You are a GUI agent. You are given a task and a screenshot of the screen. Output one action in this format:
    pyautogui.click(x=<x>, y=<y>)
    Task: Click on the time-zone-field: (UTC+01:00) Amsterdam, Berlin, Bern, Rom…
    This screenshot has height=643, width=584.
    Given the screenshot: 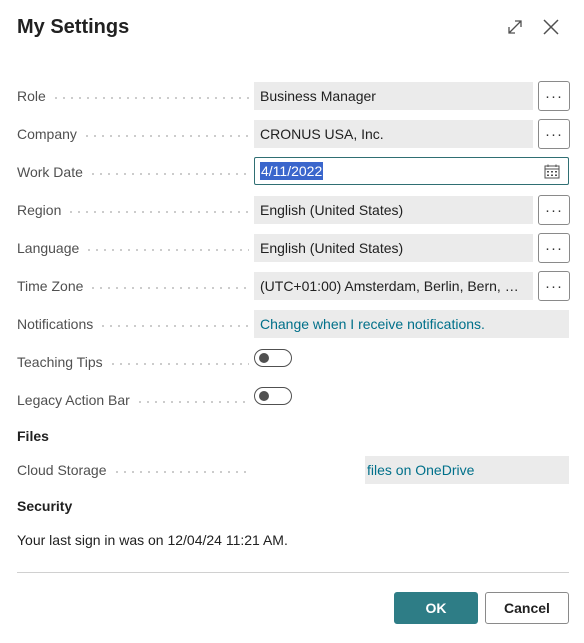 What is the action you would take?
    pyautogui.click(x=393, y=286)
    